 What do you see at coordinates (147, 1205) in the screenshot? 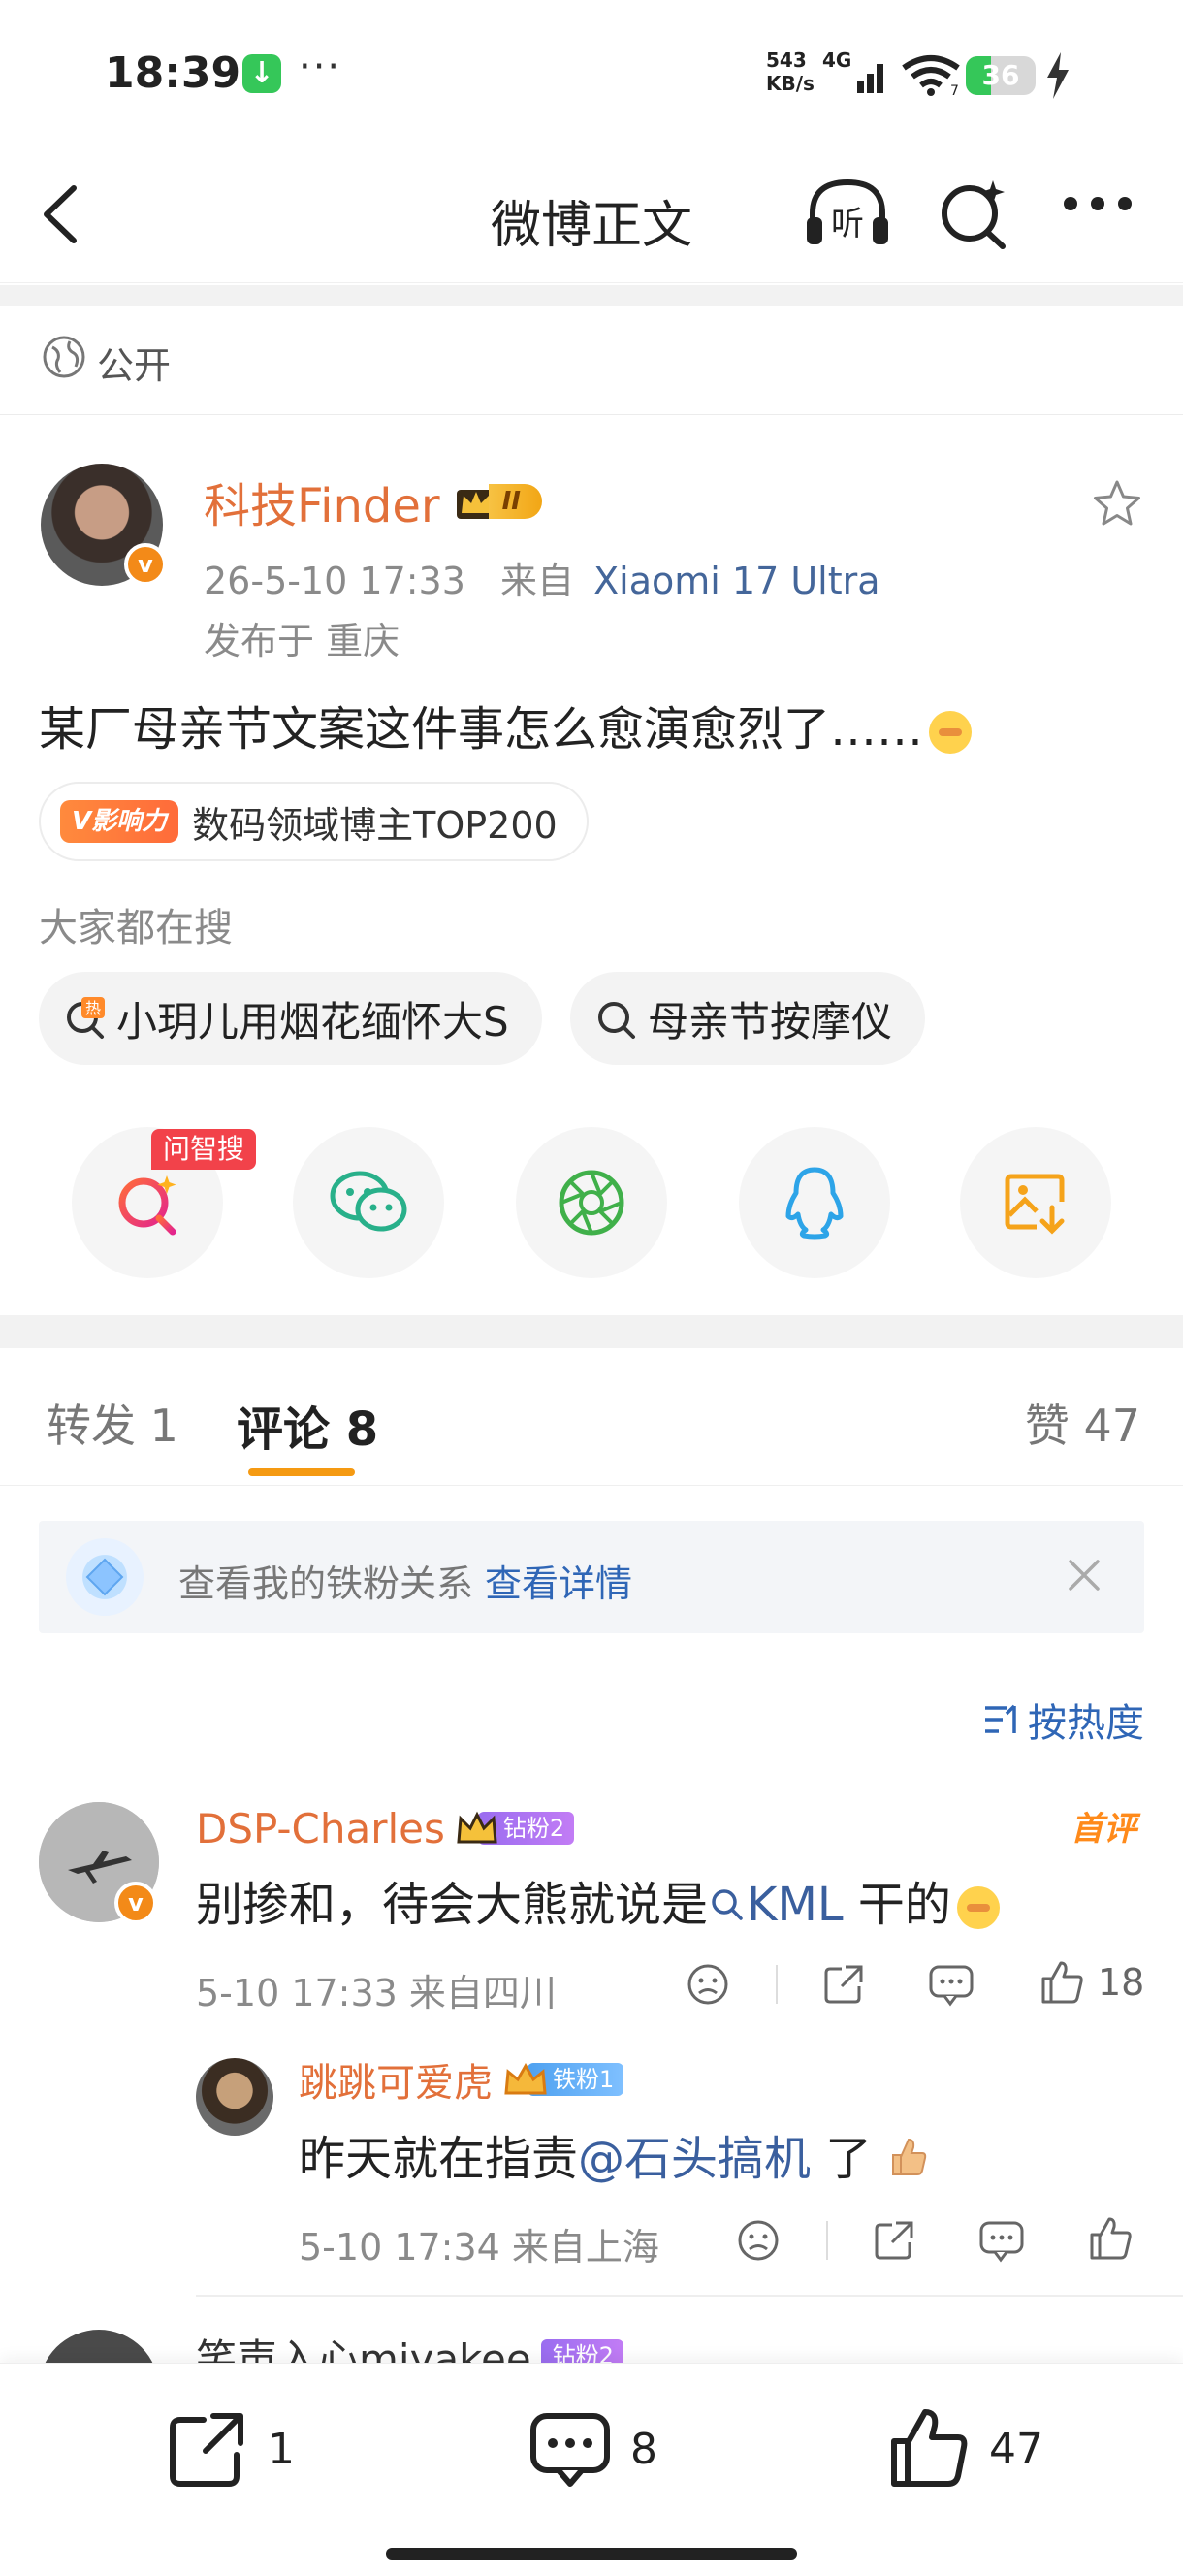
I see `wenzhisou-search-icon` at bounding box center [147, 1205].